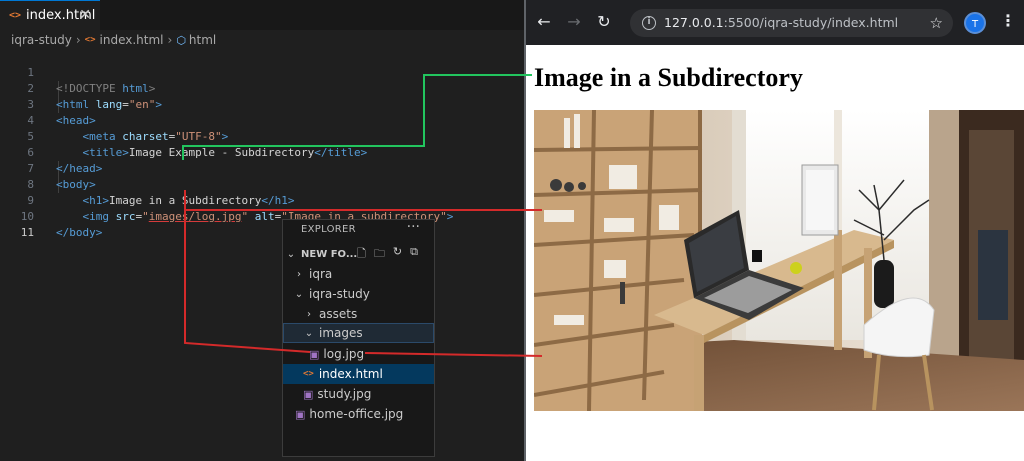  Describe the element at coordinates (27, 232) in the screenshot. I see `line-number: 11` at that location.